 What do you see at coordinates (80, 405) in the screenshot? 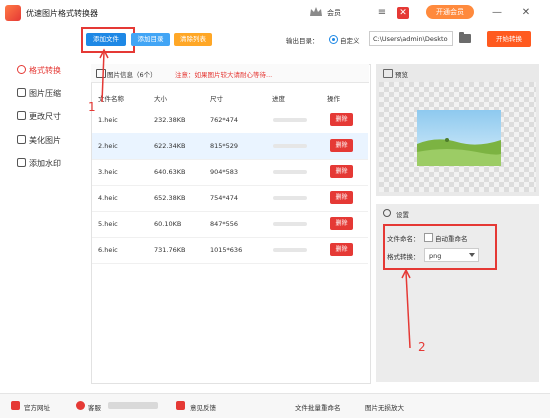
I see `support-icon` at bounding box center [80, 405].